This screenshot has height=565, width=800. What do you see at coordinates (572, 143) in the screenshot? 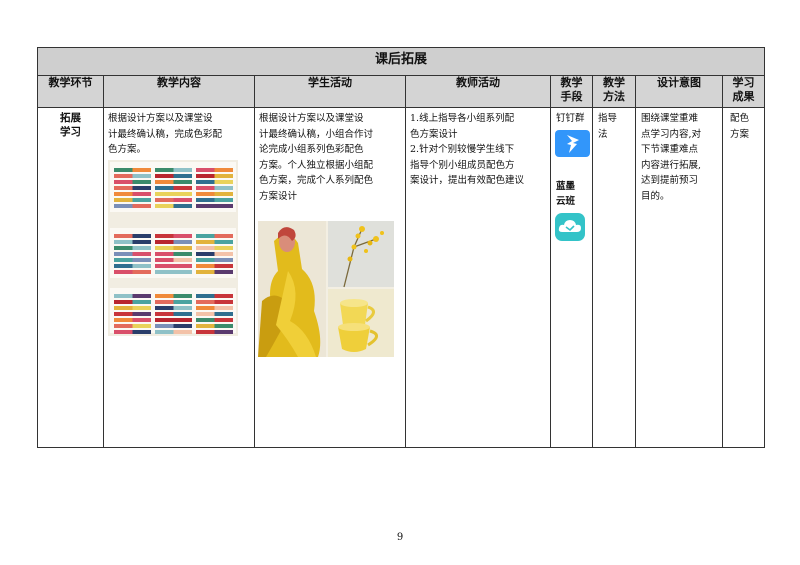
I see `dingtalk-icon` at bounding box center [572, 143].